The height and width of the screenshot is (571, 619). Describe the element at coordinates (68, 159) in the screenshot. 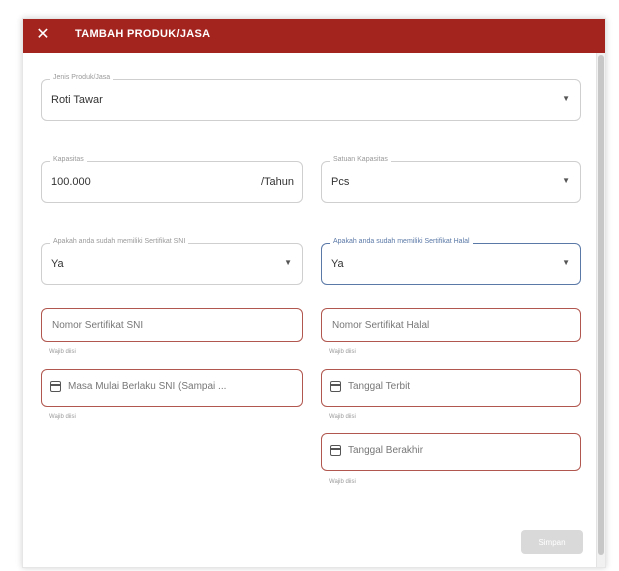

I see `capacity-label: Kapasitas` at that location.